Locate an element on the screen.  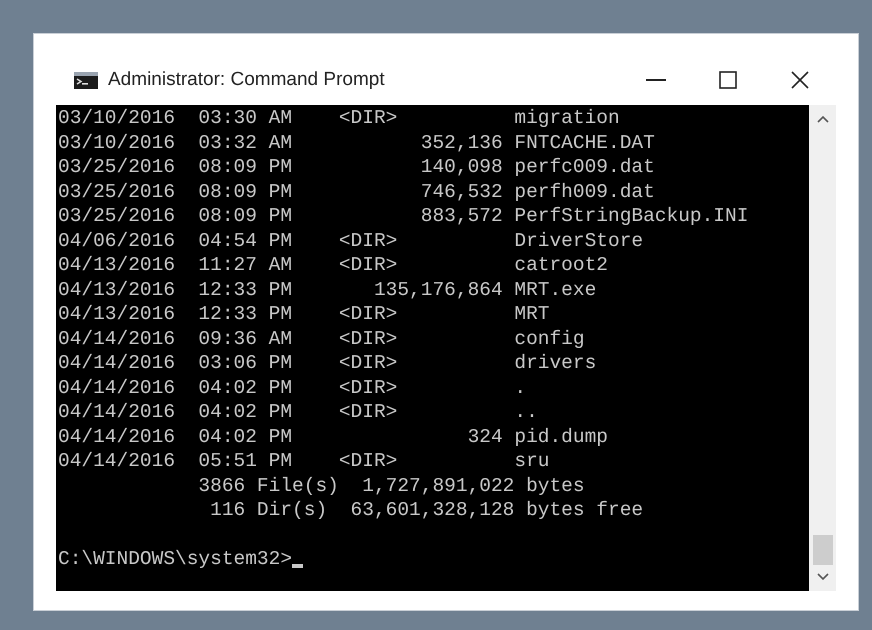
console-line: 04/13/2016 12:33 PM 135,176,864 MRT.exe is located at coordinates (327, 290).